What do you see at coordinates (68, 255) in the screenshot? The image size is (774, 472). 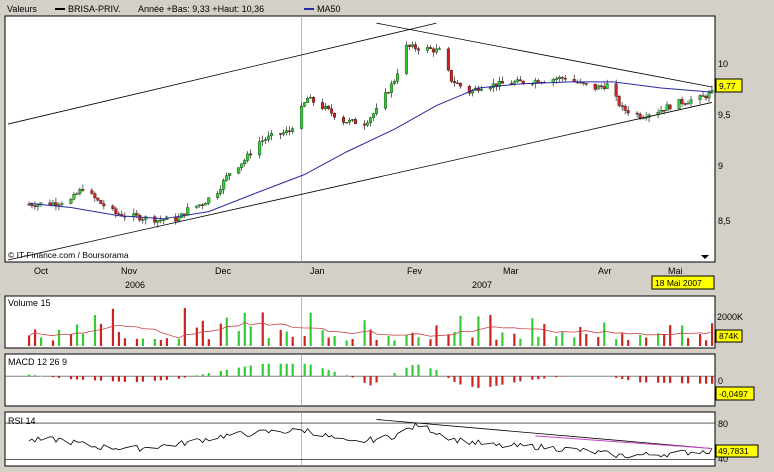 I see `source-note: © IT-Finance.com / Boursorama` at bounding box center [68, 255].